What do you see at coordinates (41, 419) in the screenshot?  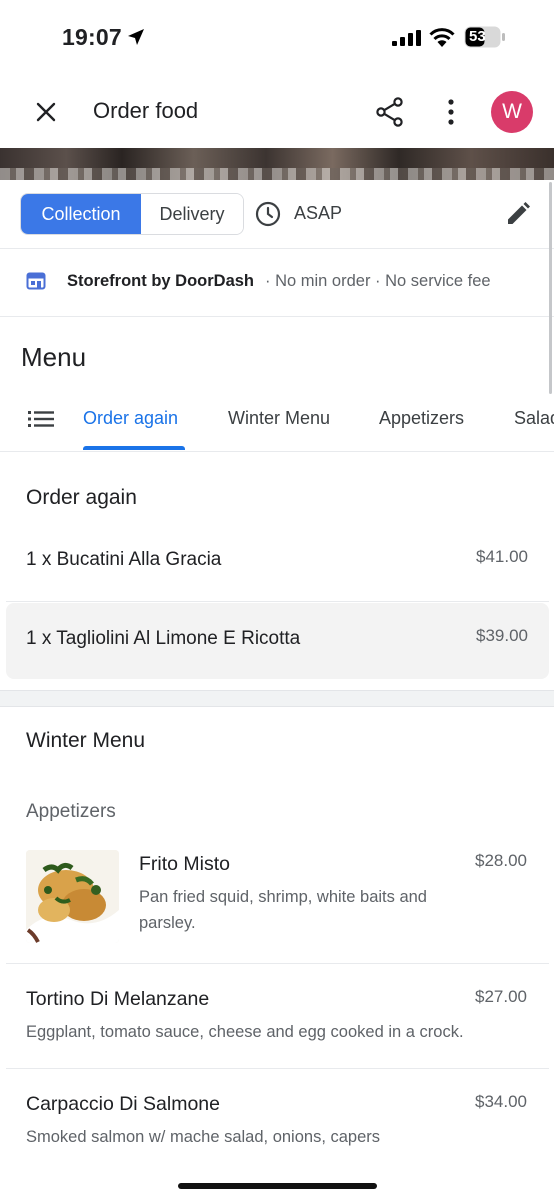 I see `list-icon` at bounding box center [41, 419].